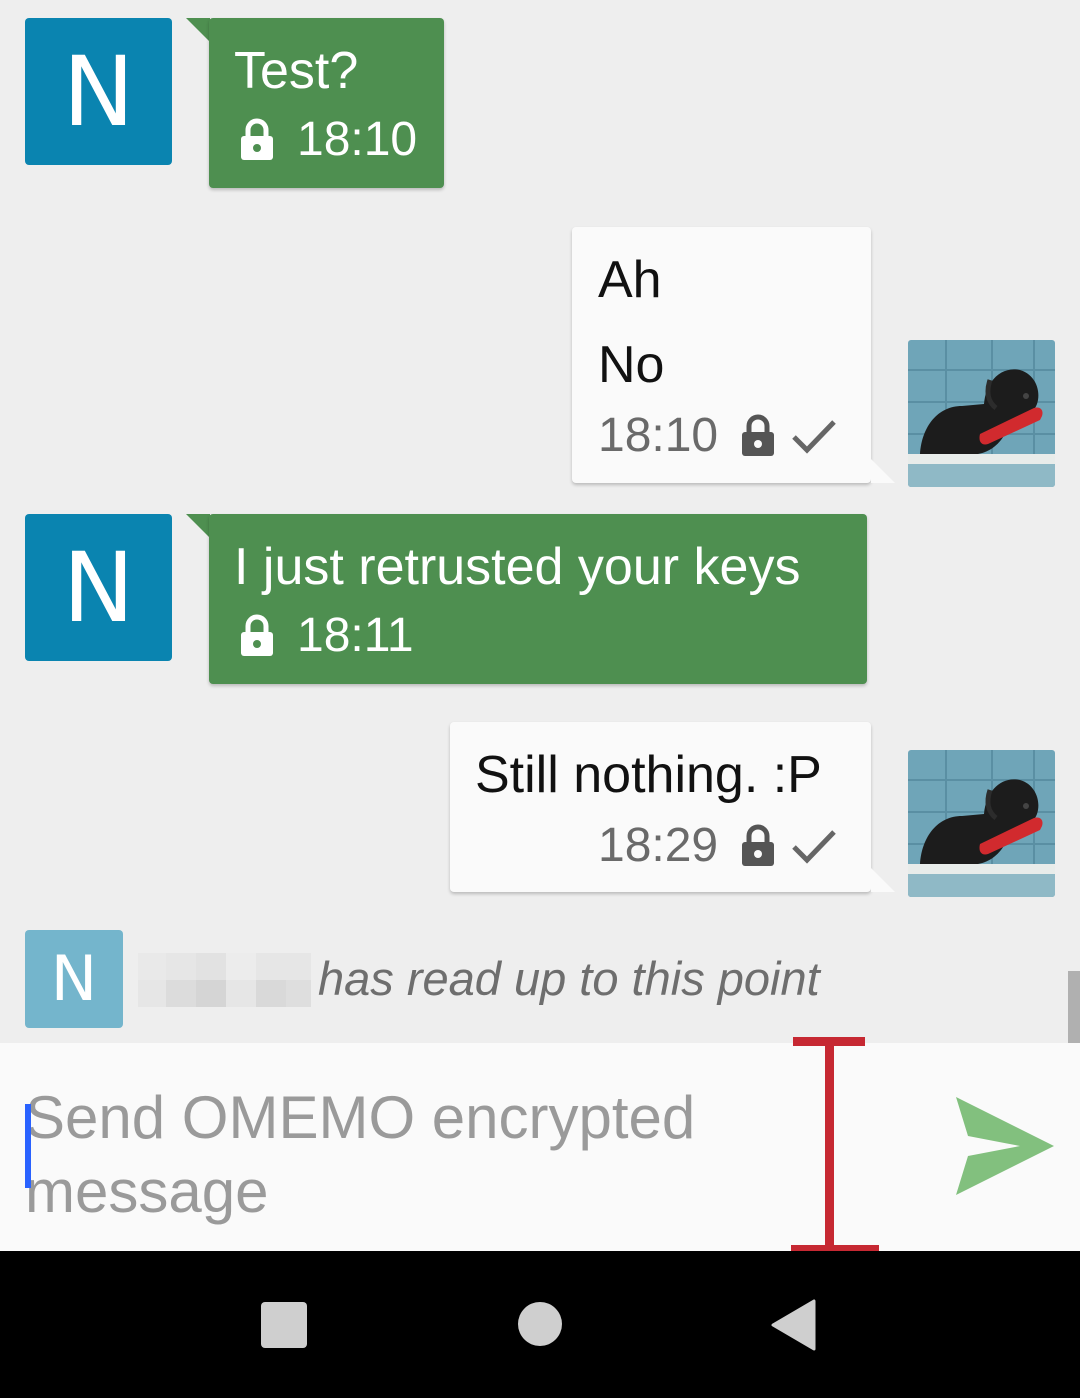  I want to click on back-button, so click(794, 1327).